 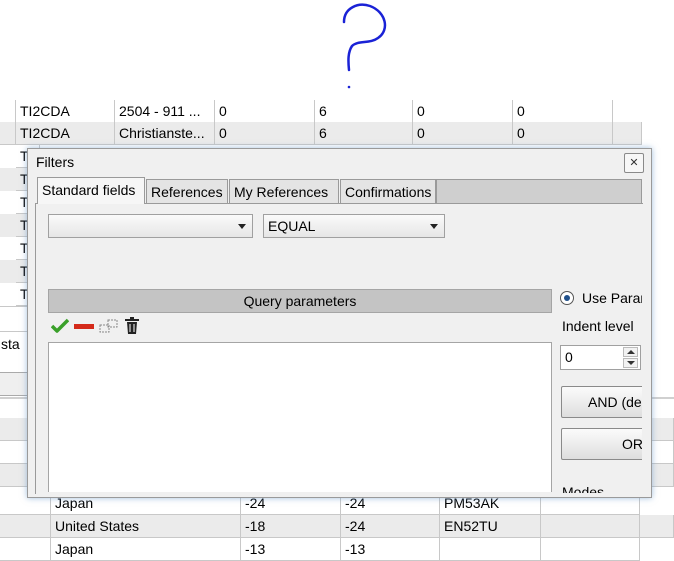 I want to click on use-params-label: Use Parar, so click(x=612, y=298).